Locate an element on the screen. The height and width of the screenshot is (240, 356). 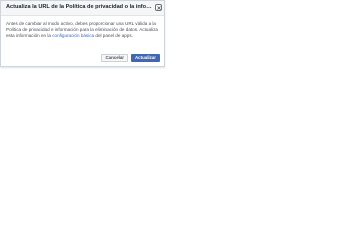
body-text-end: del panel de apps. is located at coordinates (113, 35).